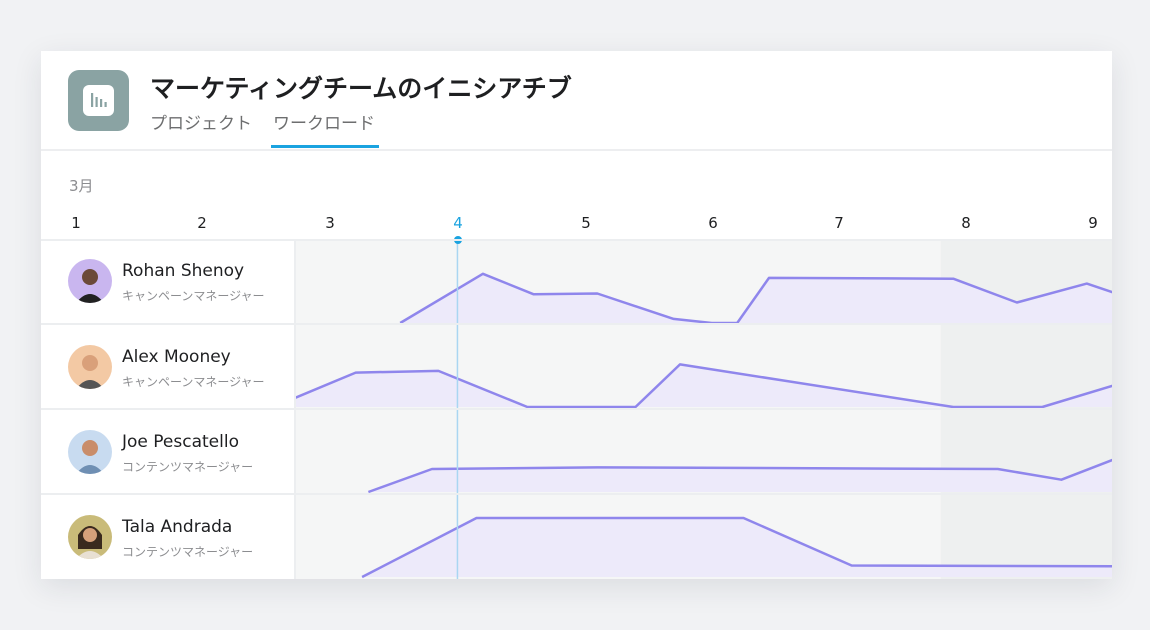 This screenshot has height=630, width=1150. Describe the element at coordinates (177, 527) in the screenshot. I see `person-name: Tala Andrada` at that location.